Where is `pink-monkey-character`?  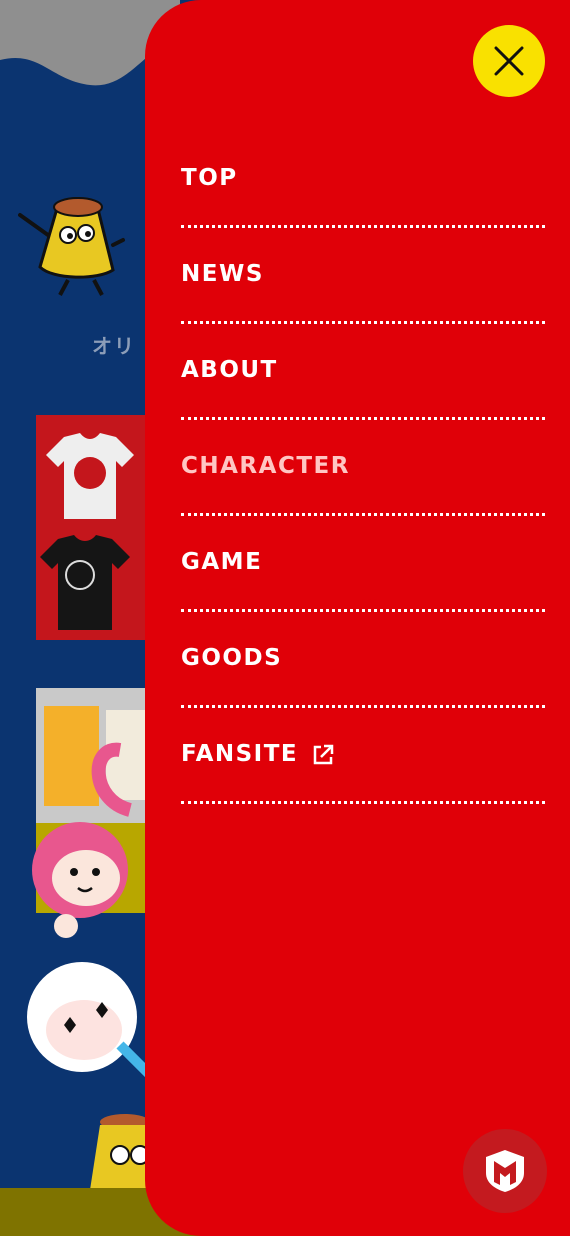 pink-monkey-character is located at coordinates (82, 840).